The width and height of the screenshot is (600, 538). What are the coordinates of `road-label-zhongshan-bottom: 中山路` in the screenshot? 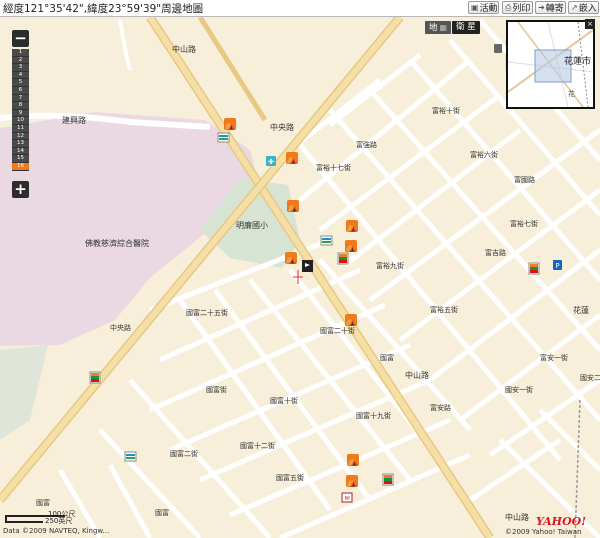 It's located at (517, 517).